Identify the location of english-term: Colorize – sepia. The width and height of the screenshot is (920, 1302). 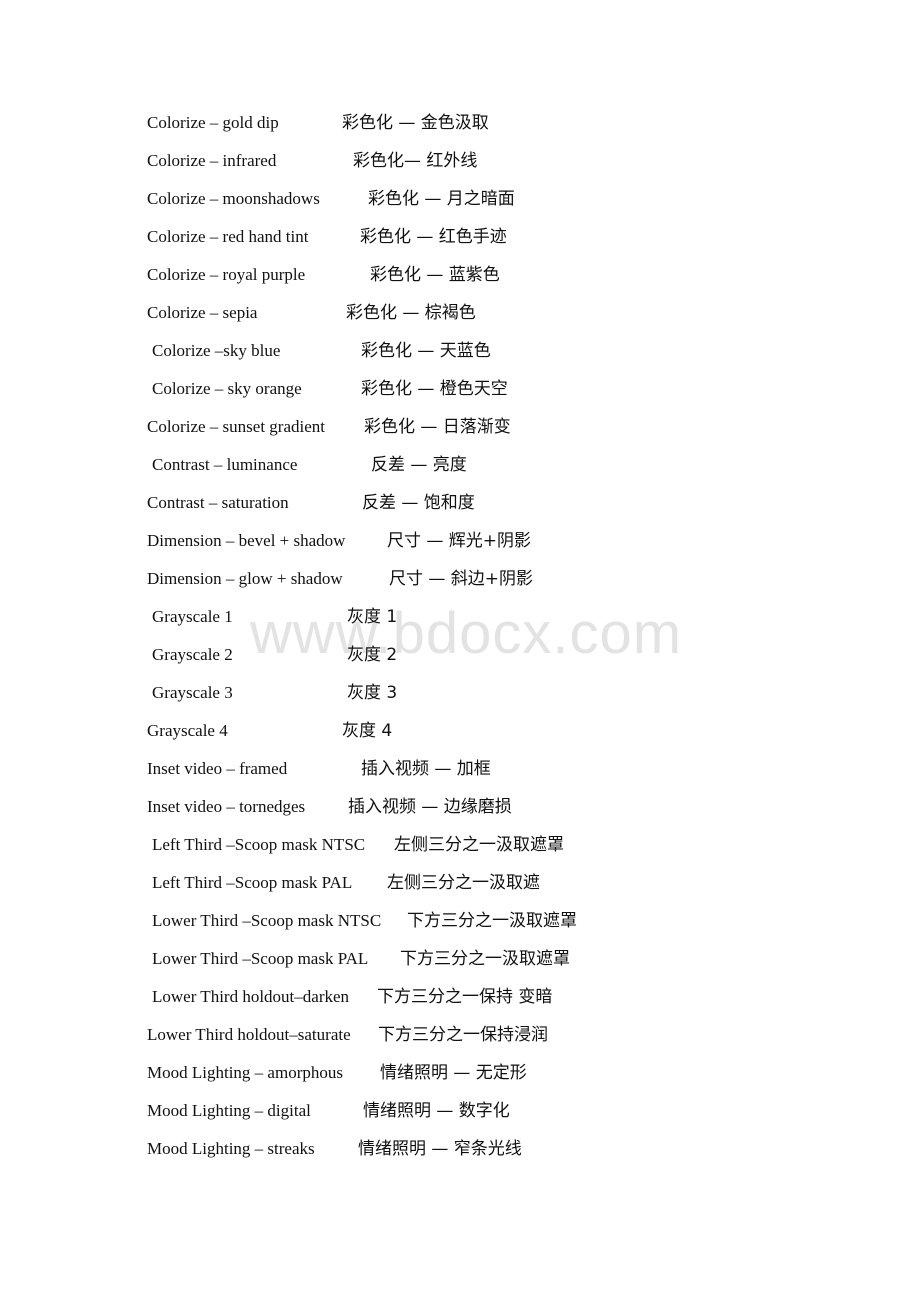
(202, 312).